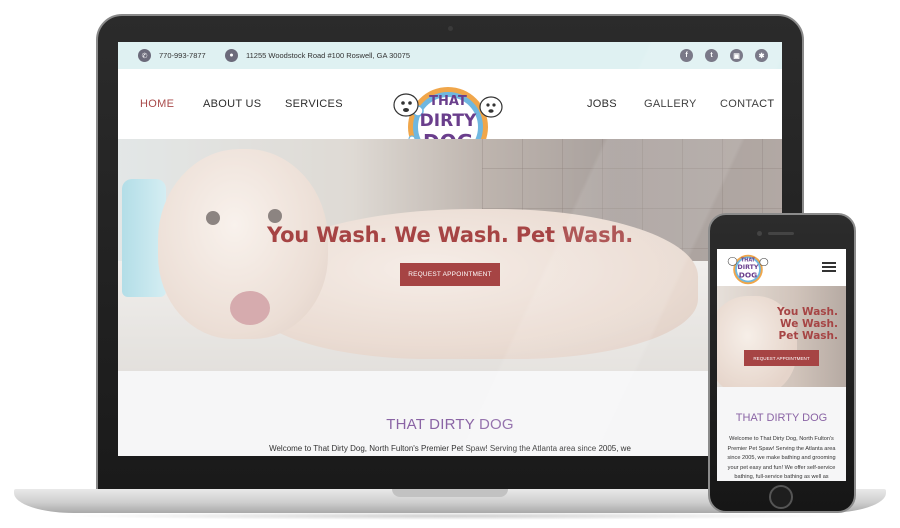  What do you see at coordinates (807, 312) in the screenshot?
I see `mobile-hero-line: You Wash.` at bounding box center [807, 312].